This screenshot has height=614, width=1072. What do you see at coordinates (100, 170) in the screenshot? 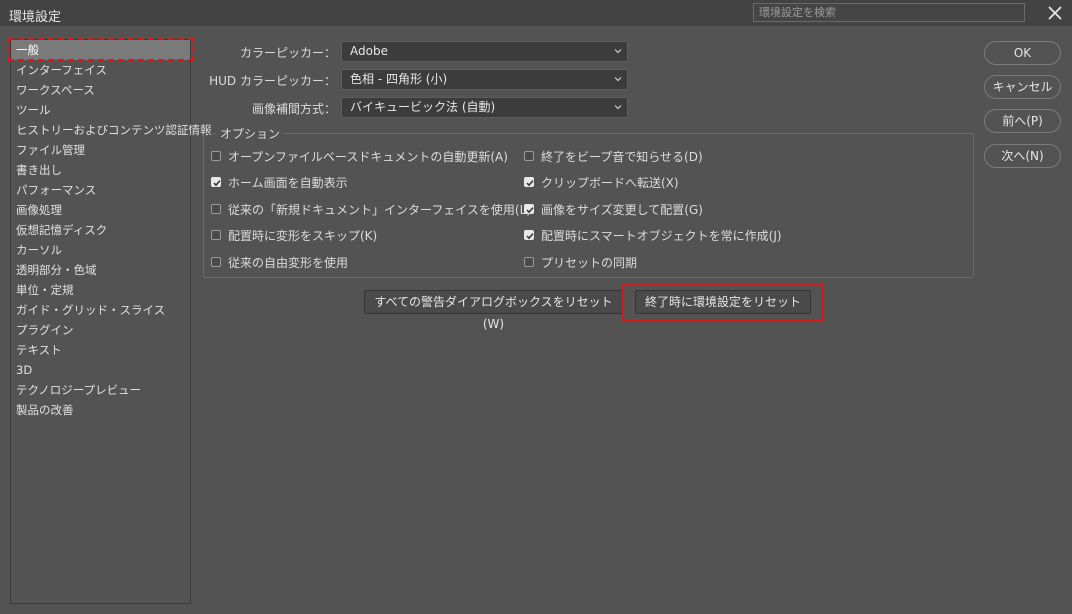
I see `sidebar-item: 書き出し` at bounding box center [100, 170].